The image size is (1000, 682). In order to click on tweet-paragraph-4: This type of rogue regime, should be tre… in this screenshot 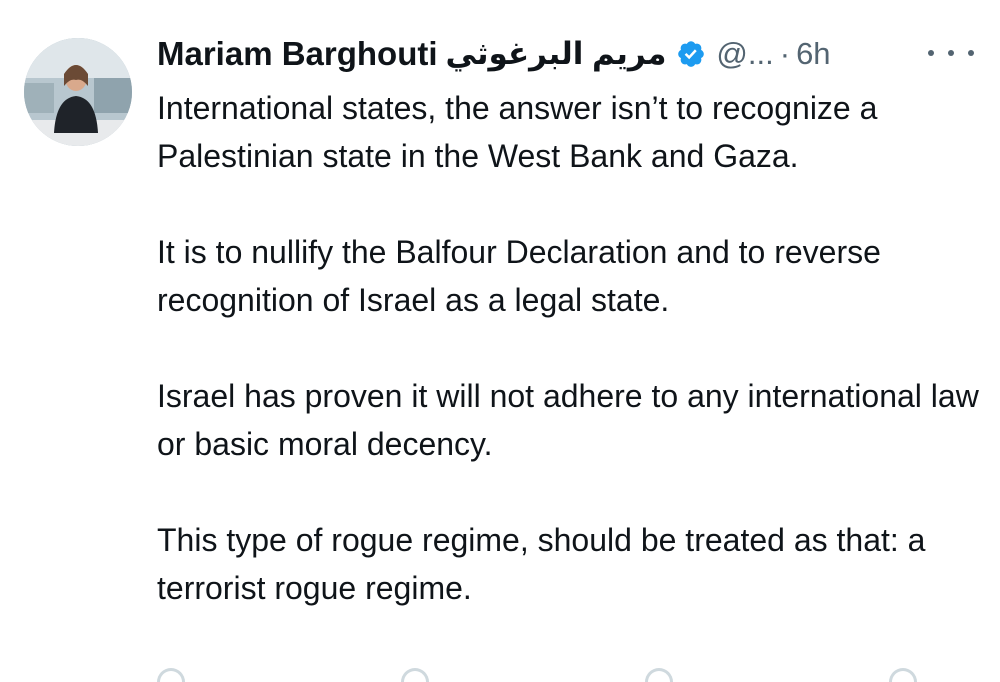, I will do `click(541, 564)`.